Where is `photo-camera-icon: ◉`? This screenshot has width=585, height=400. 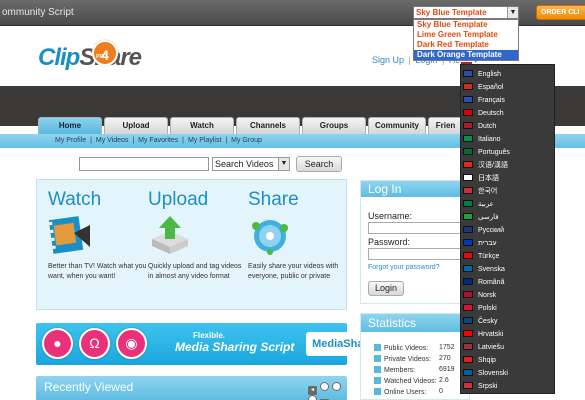
photo-camera-icon: ◉ is located at coordinates (131, 343).